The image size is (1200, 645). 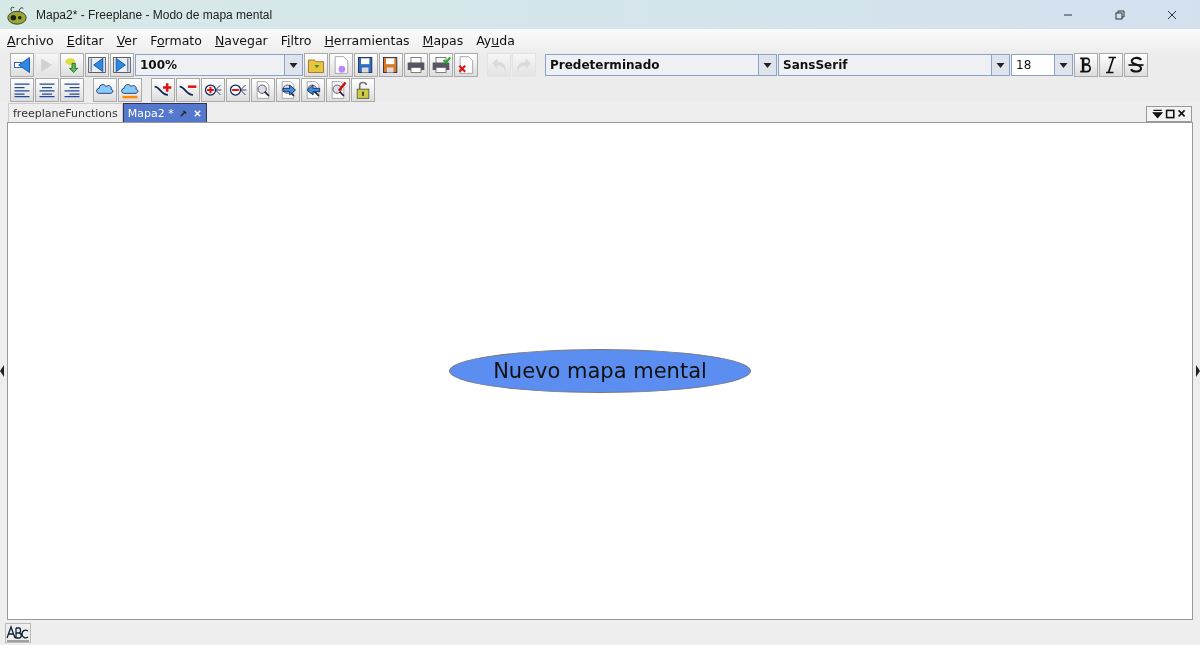 I want to click on add-curve-icon, so click(x=163, y=89).